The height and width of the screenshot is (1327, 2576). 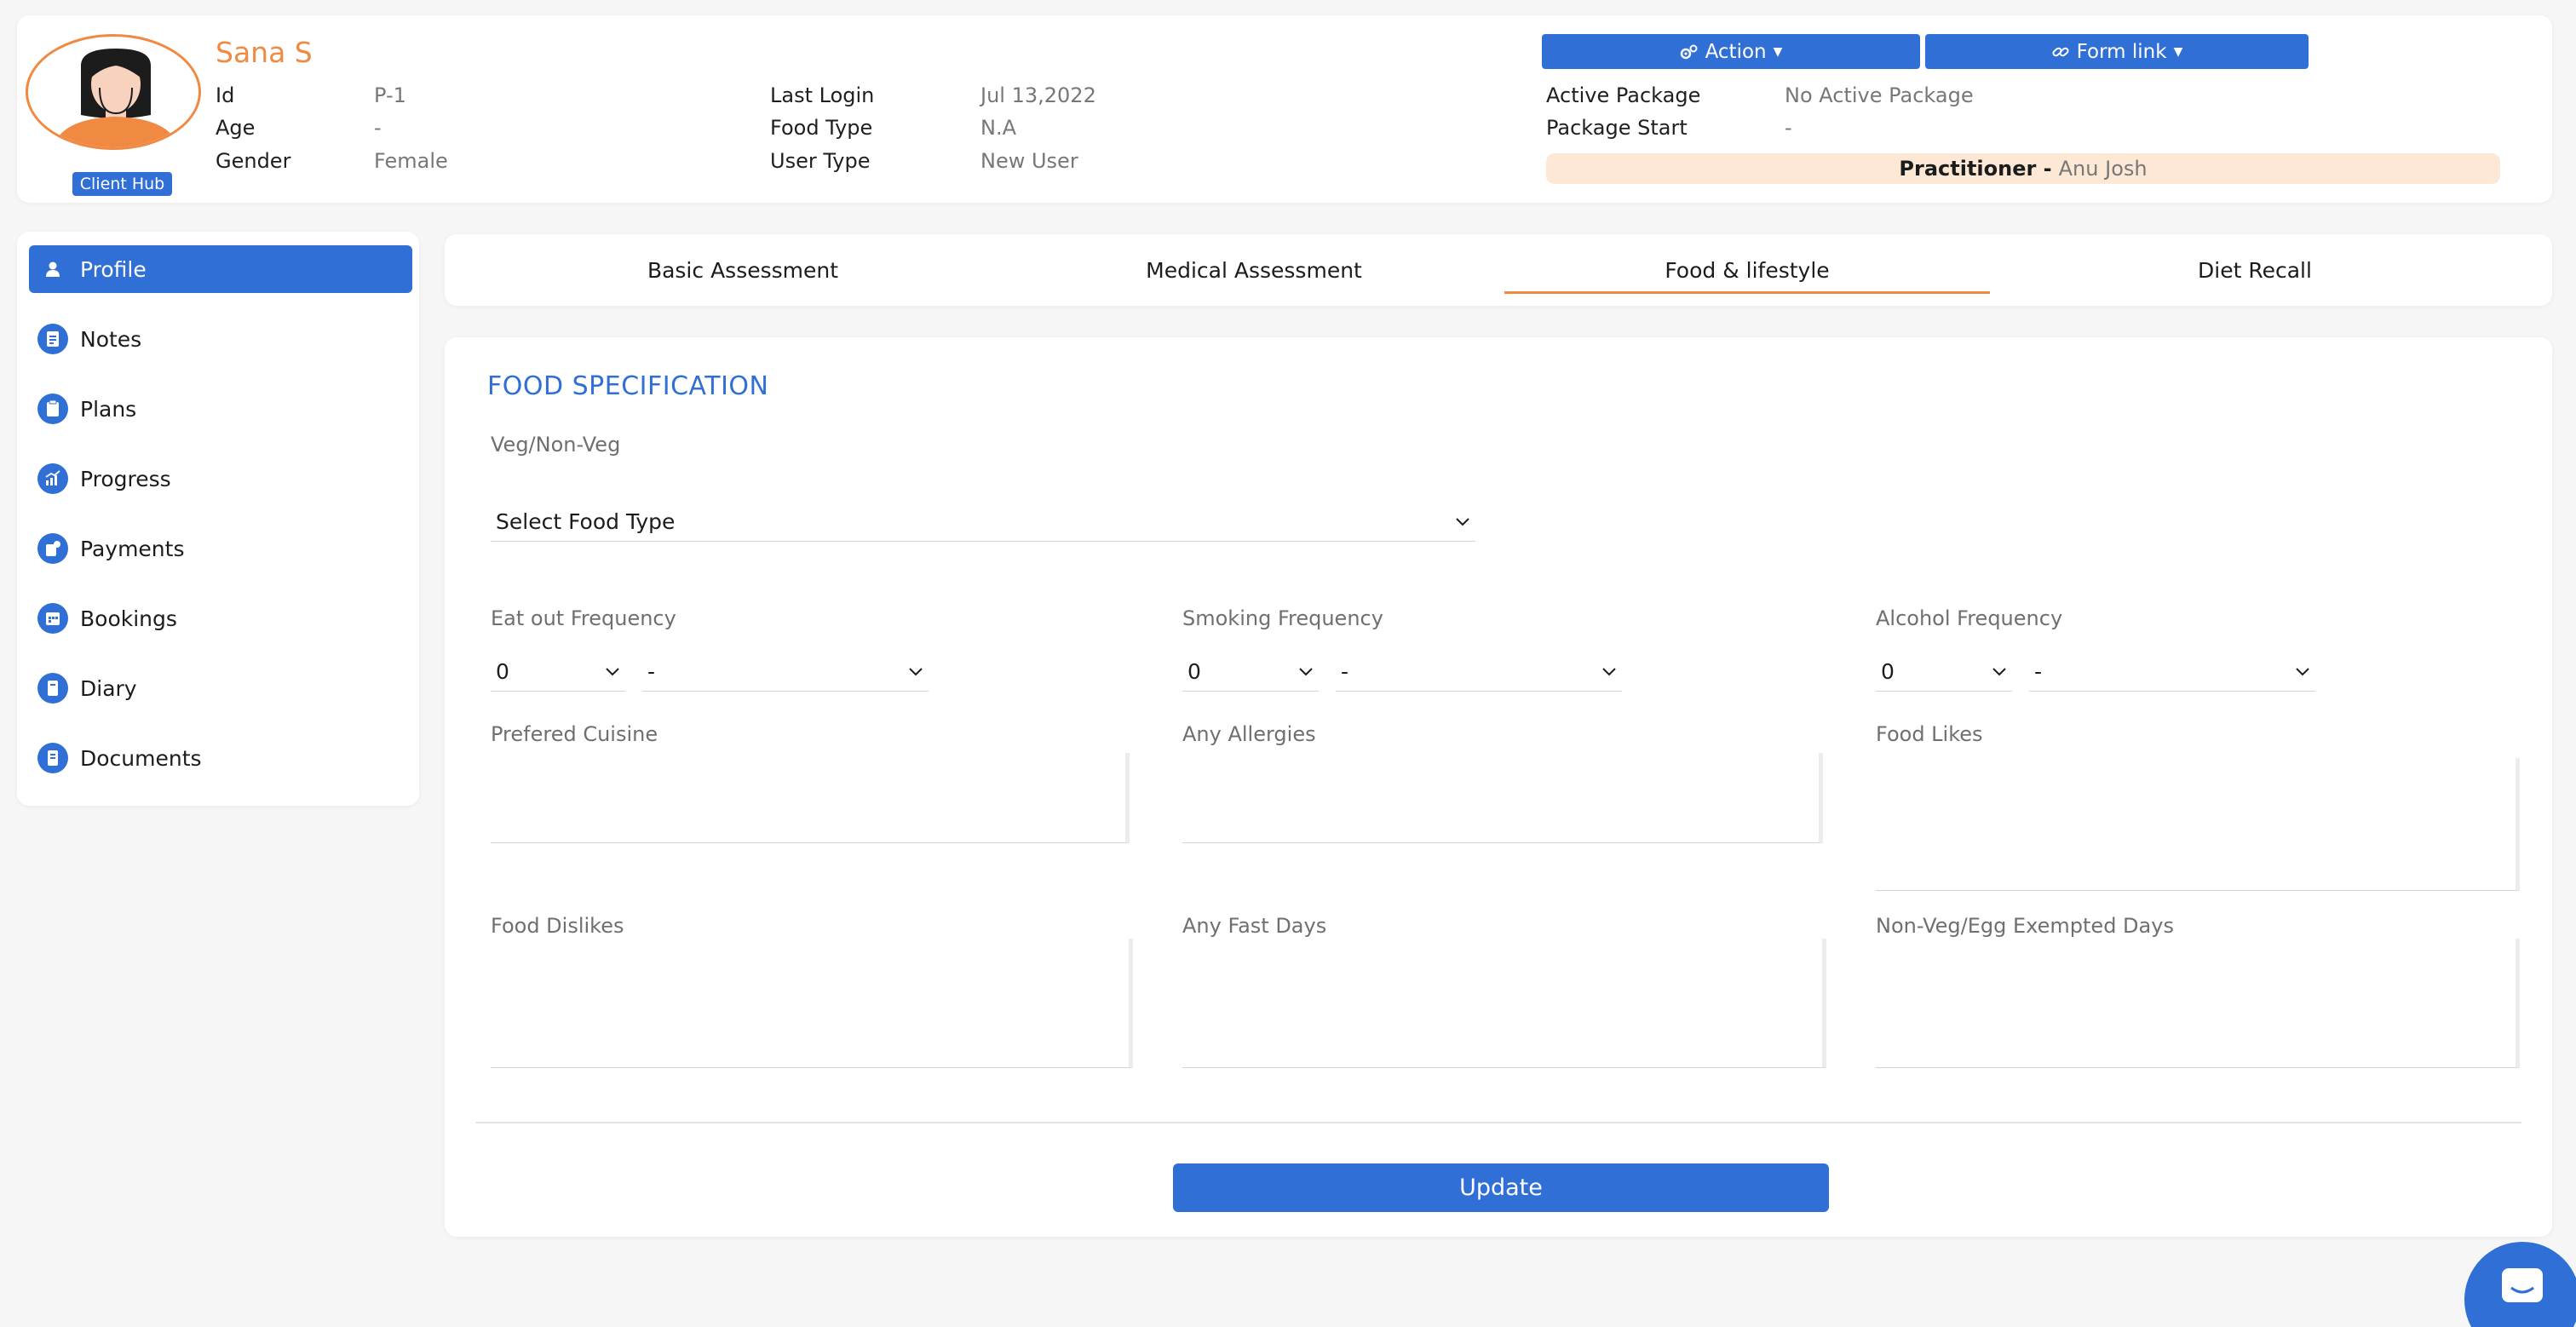 What do you see at coordinates (1283, 618) in the screenshot?
I see `smoking-label: Smoking Frequency` at bounding box center [1283, 618].